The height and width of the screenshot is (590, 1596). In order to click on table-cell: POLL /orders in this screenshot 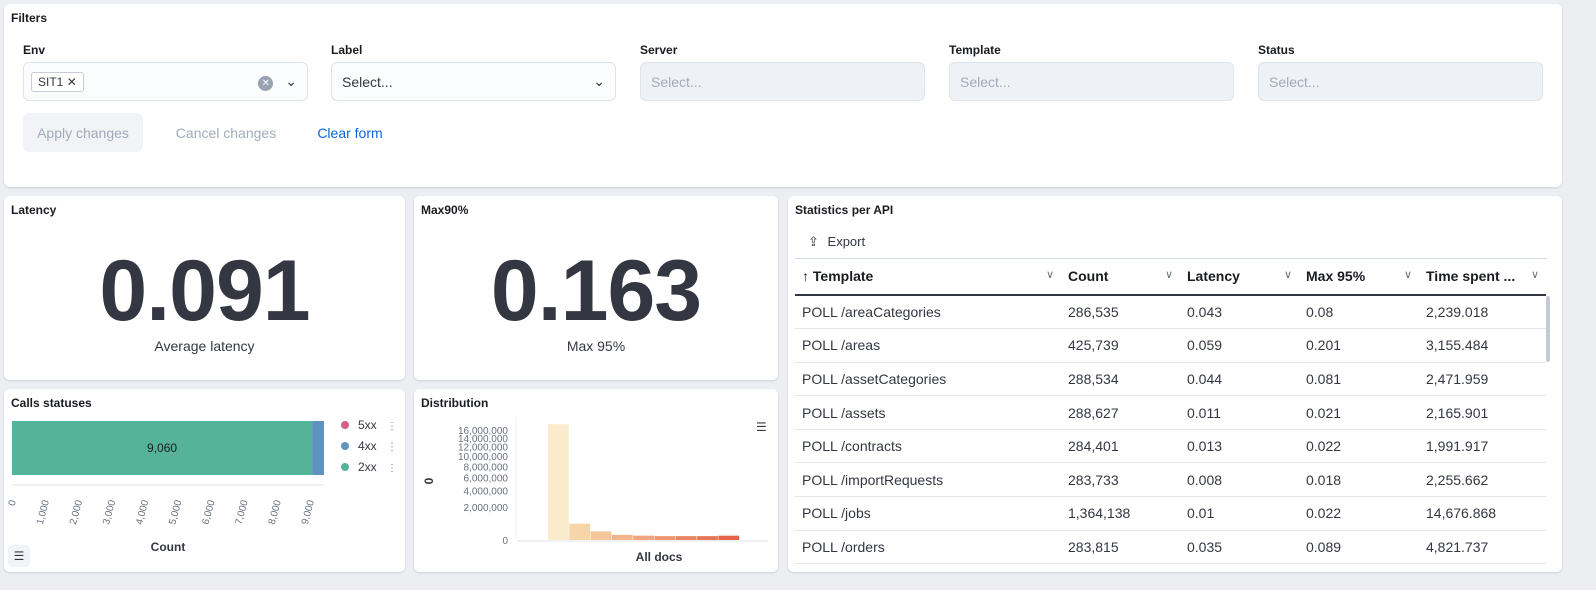, I will do `click(928, 547)`.